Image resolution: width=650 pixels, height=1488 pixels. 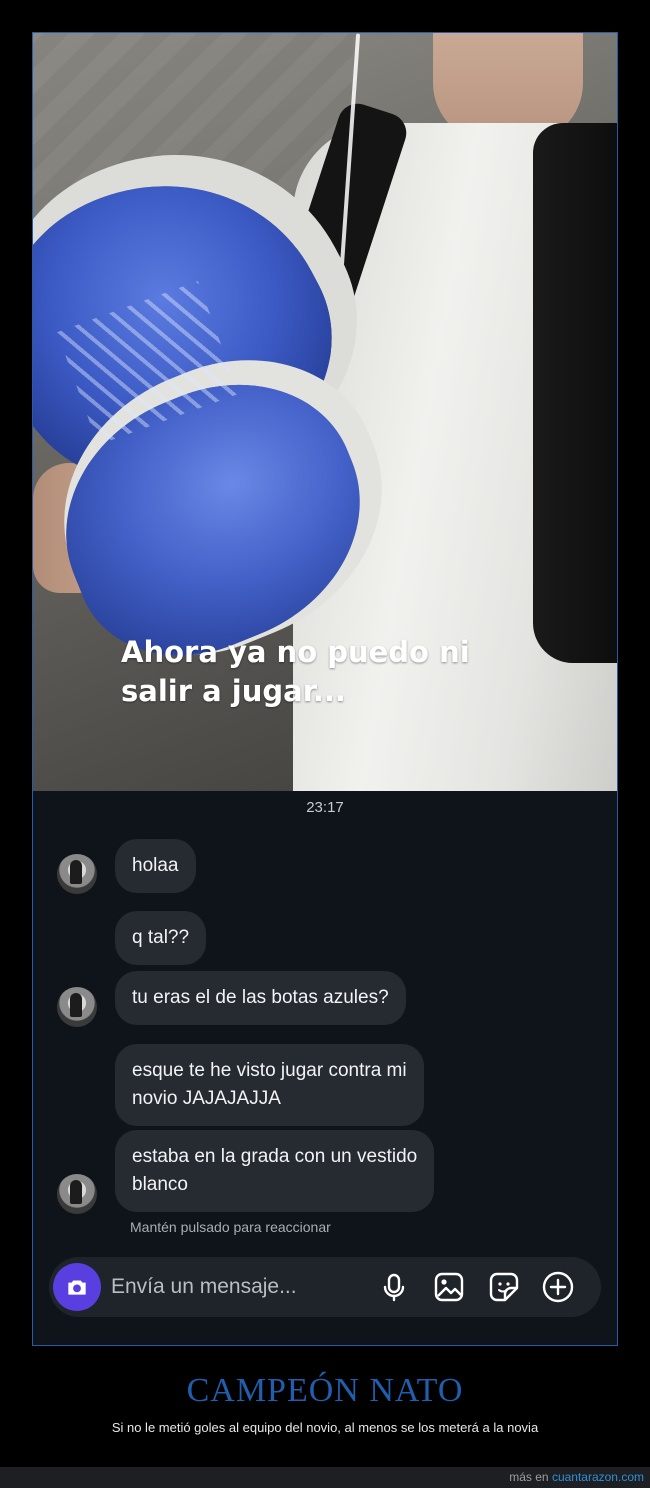 I want to click on site-footer: más en cuantarazon.com, so click(x=325, y=1477).